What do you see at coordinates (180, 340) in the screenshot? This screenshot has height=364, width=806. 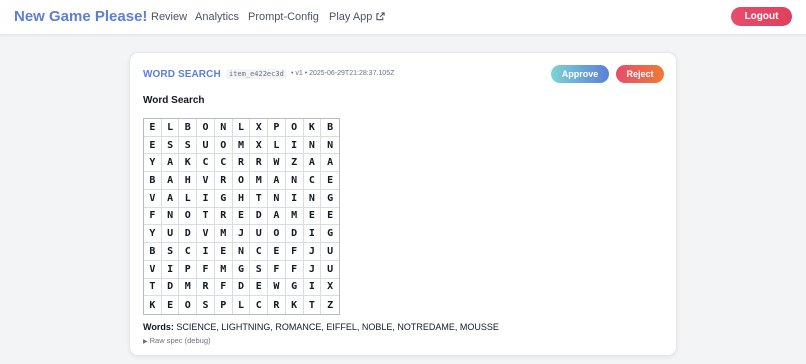 I see `raw-spec-label: Raw spec (debug)` at bounding box center [180, 340].